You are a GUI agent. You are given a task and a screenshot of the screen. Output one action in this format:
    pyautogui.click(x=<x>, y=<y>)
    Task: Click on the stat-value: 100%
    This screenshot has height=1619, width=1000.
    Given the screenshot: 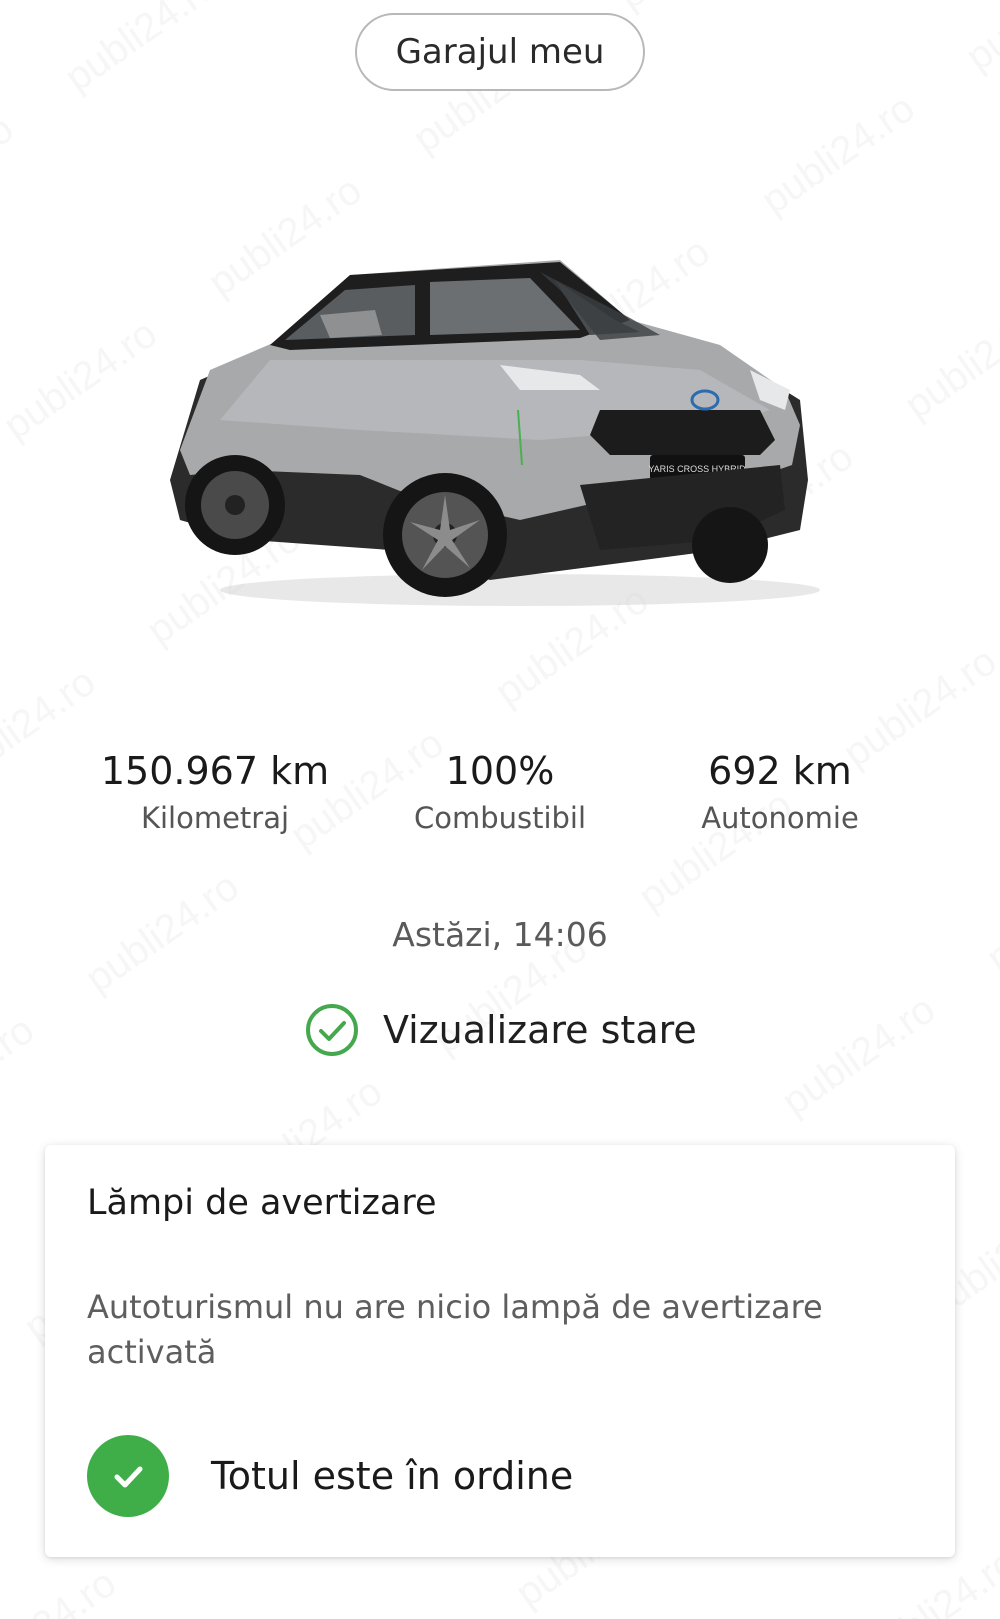 What is the action you would take?
    pyautogui.click(x=500, y=771)
    